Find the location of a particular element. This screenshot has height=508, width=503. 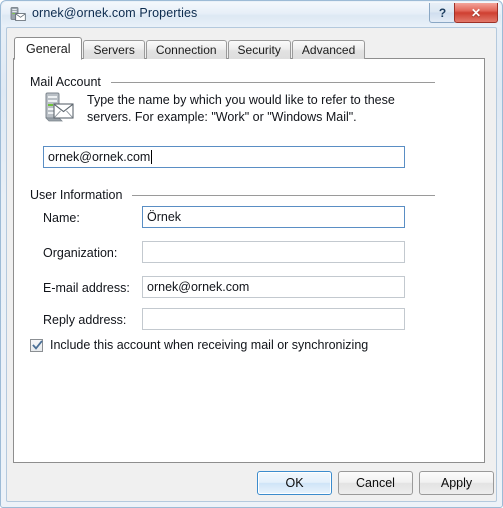

checkmark-icon is located at coordinates (37, 344).